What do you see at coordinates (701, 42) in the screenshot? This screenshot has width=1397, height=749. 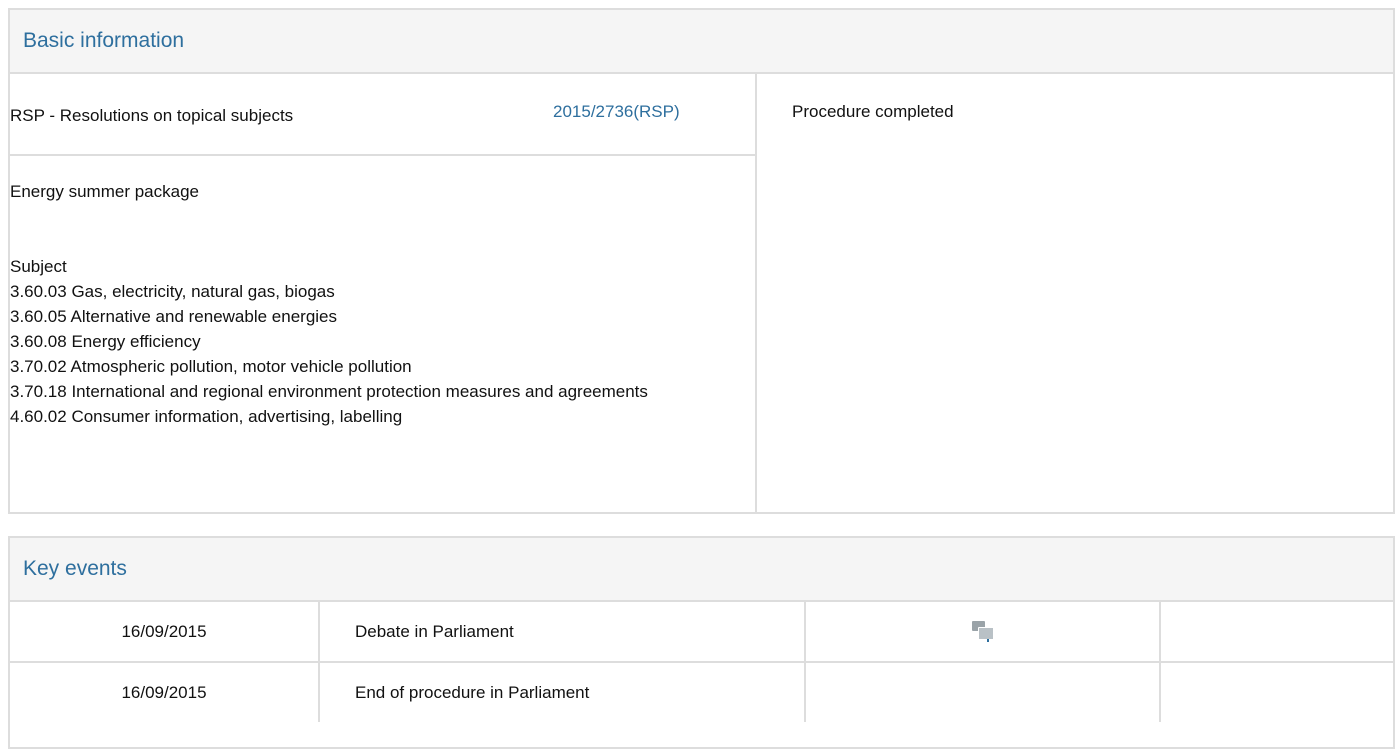 I see `basic-information-header: Basic information` at bounding box center [701, 42].